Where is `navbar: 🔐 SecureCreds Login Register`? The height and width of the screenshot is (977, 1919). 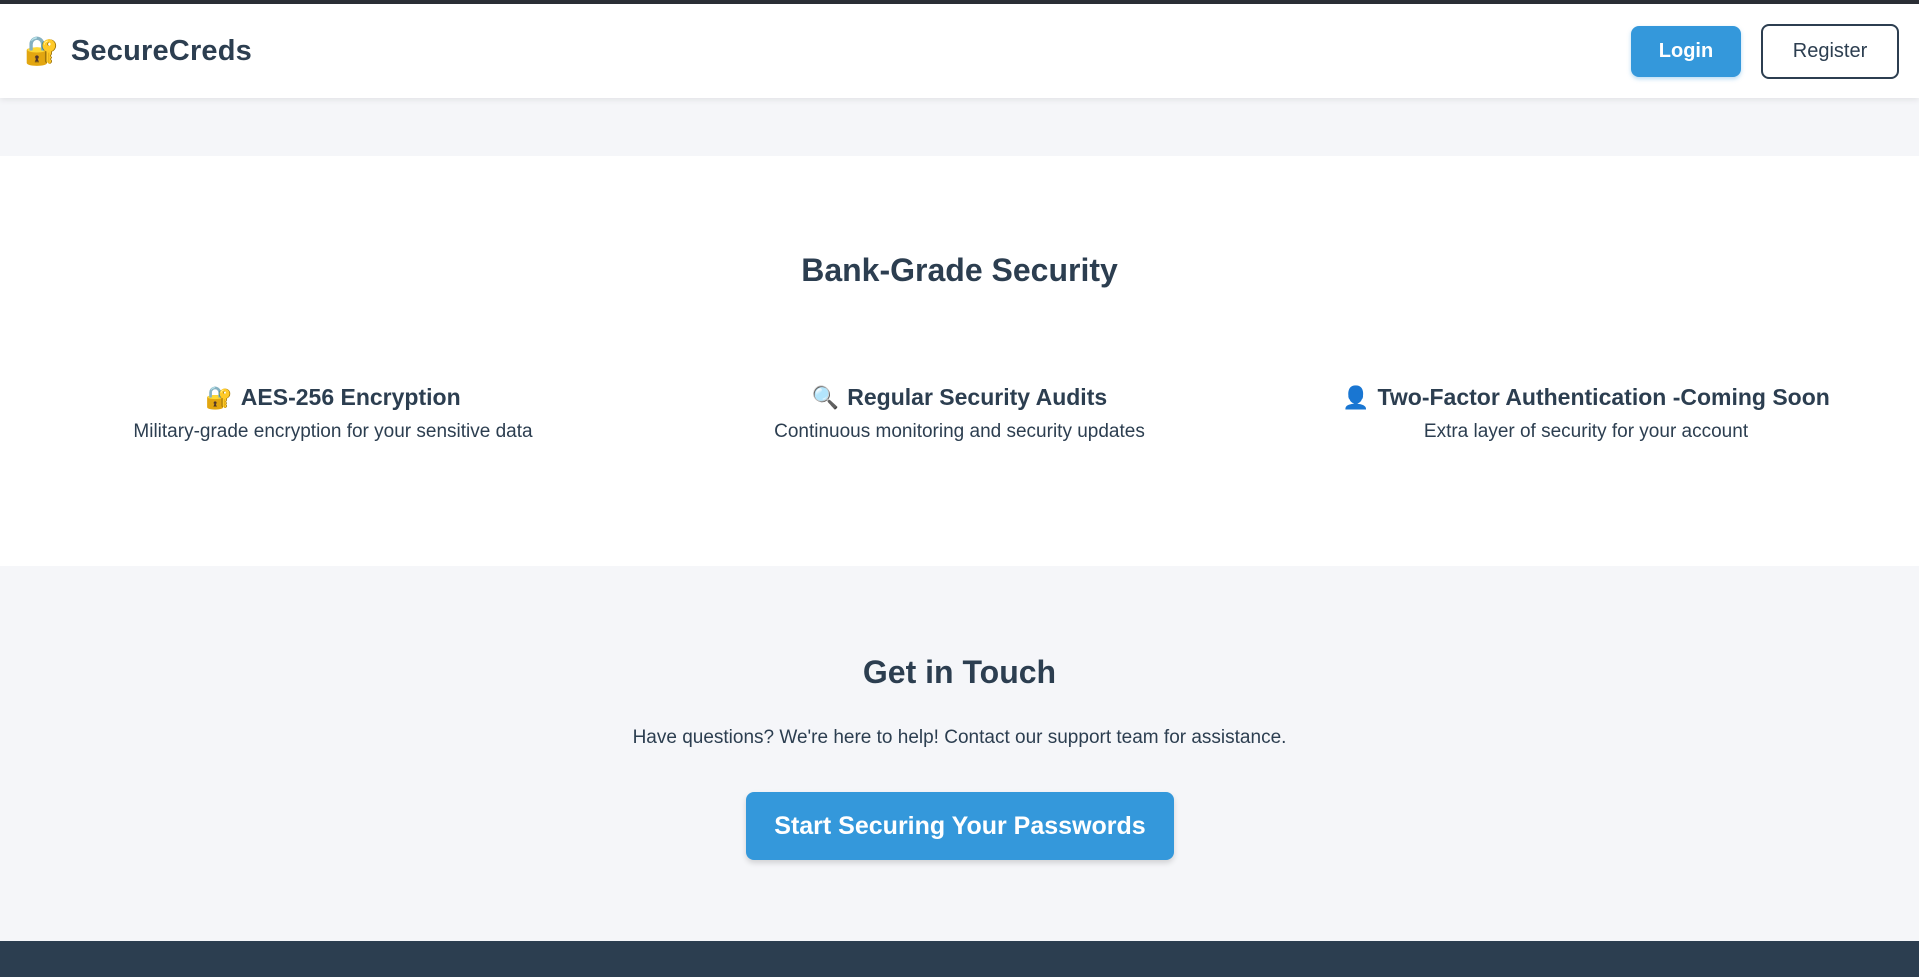
navbar: 🔐 SecureCreds Login Register is located at coordinates (959, 51).